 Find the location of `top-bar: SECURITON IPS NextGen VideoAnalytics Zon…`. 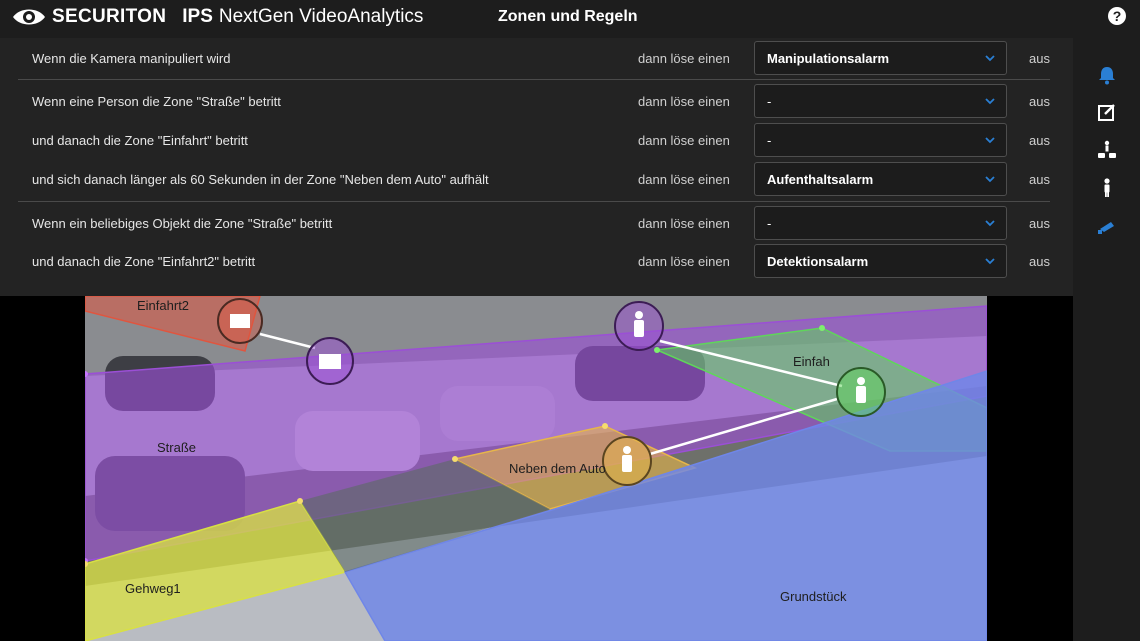

top-bar: SECURITON IPS NextGen VideoAnalytics Zon… is located at coordinates (570, 19).